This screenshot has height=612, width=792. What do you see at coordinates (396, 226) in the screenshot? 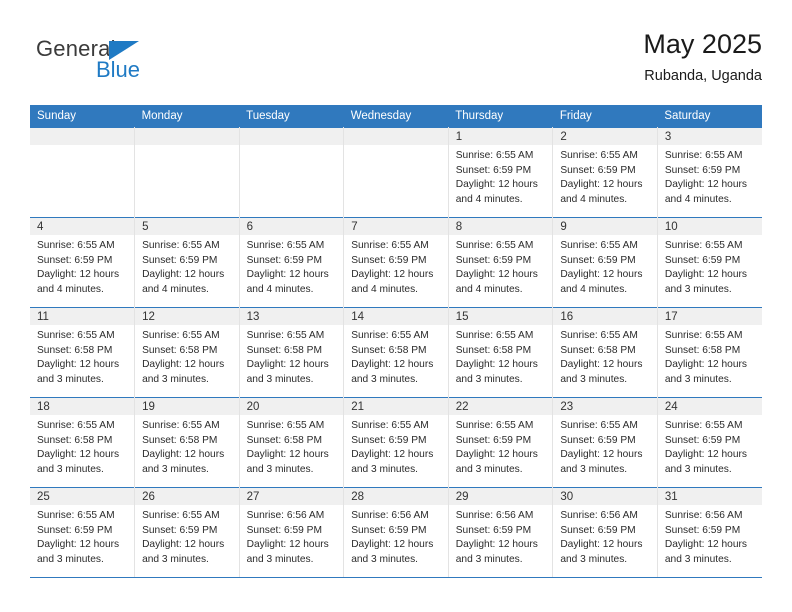
I see `day-number: 7` at bounding box center [396, 226].